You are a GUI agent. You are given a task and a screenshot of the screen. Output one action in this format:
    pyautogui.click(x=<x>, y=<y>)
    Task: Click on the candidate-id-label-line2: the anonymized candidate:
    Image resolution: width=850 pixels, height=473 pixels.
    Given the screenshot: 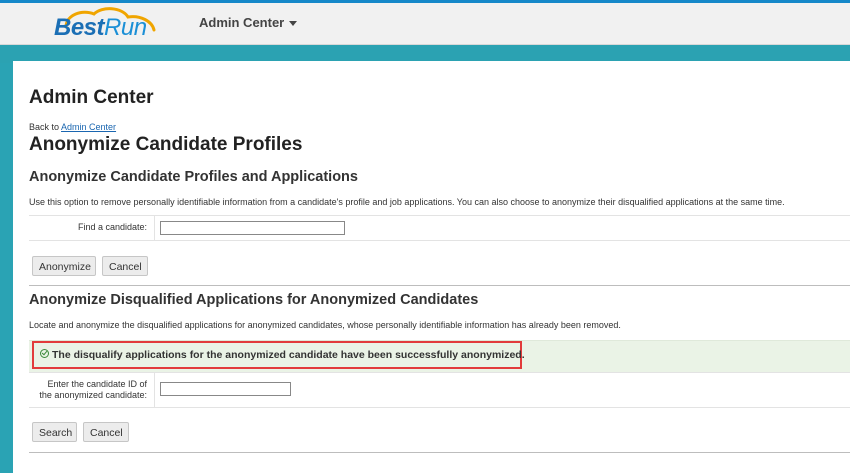 What is the action you would take?
    pyautogui.click(x=93, y=395)
    